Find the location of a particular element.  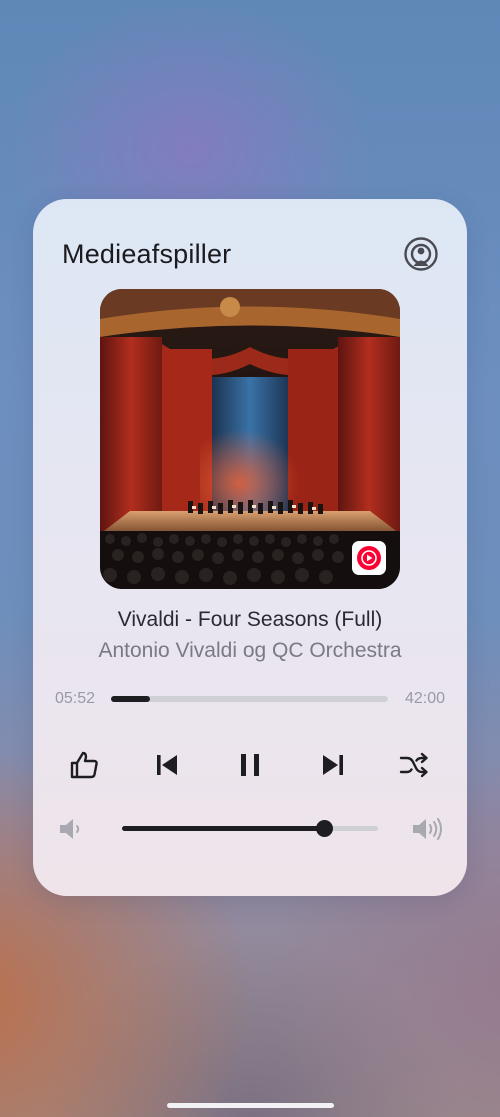

source-app-badge is located at coordinates (369, 558).